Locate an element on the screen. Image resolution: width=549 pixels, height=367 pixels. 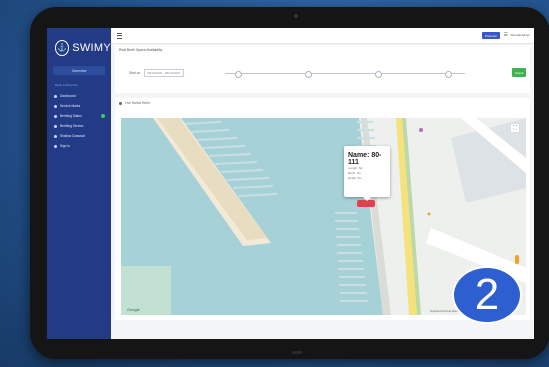
popup-line: Length: 8m is located at coordinates (356, 168).